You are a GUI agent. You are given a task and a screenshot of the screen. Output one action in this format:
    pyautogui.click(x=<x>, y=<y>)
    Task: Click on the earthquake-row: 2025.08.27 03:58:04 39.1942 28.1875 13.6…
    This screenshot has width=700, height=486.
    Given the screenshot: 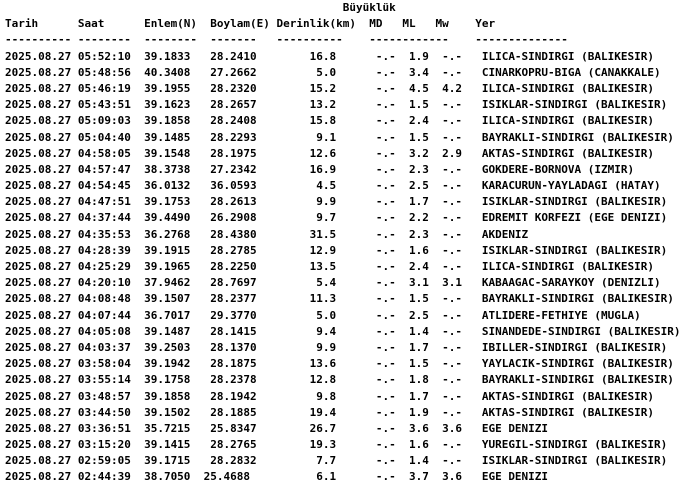 What is the action you would take?
    pyautogui.click(x=339, y=364)
    